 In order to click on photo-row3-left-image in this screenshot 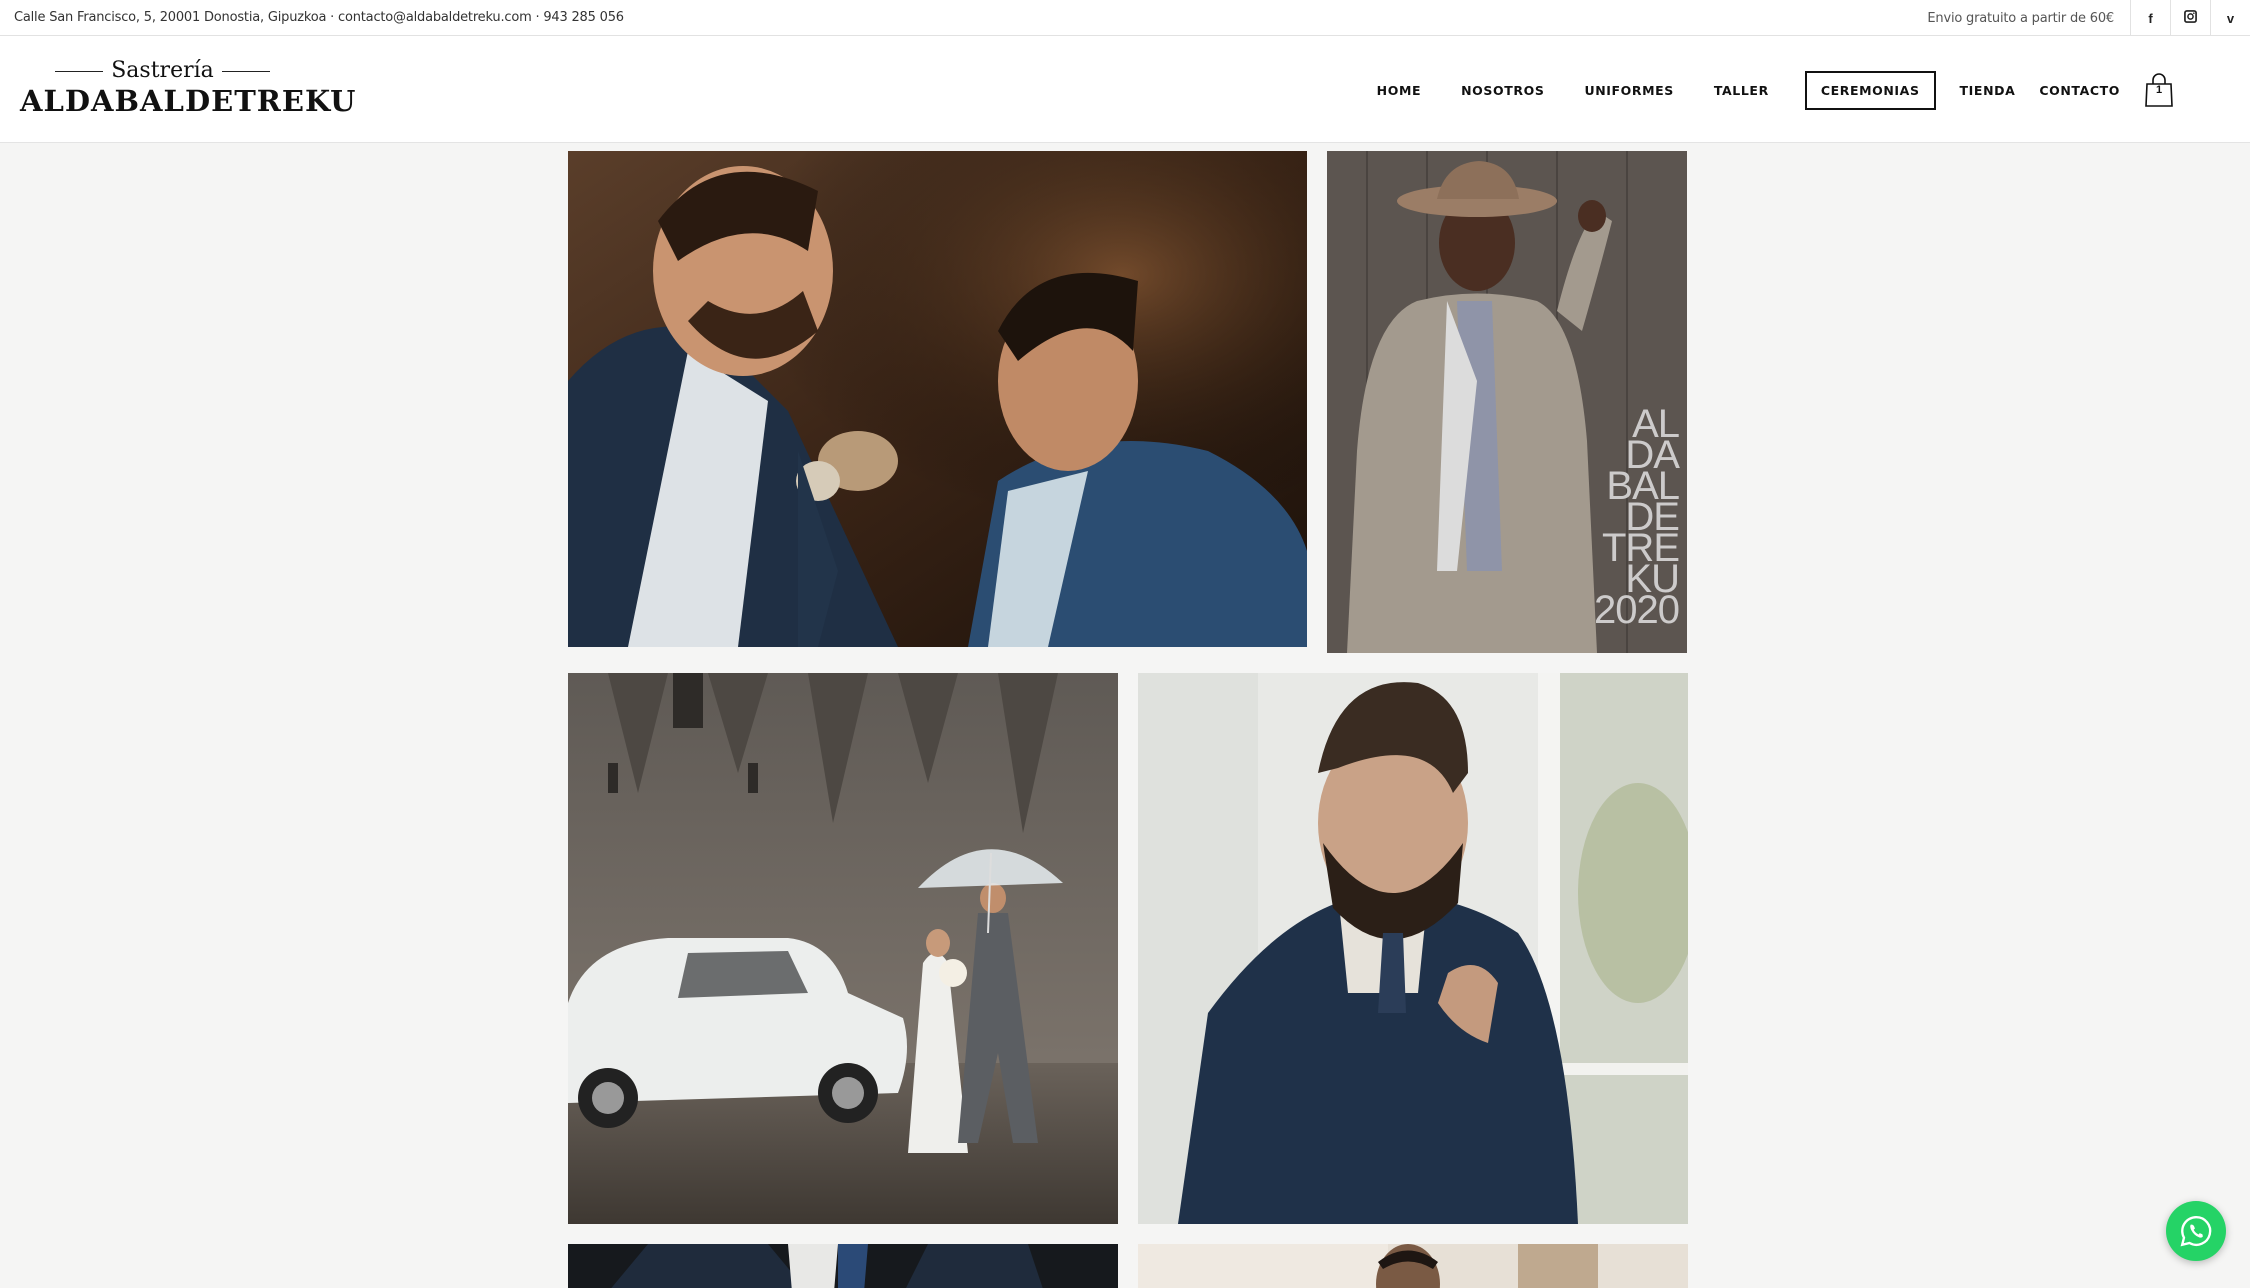, I will do `click(843, 1266)`.